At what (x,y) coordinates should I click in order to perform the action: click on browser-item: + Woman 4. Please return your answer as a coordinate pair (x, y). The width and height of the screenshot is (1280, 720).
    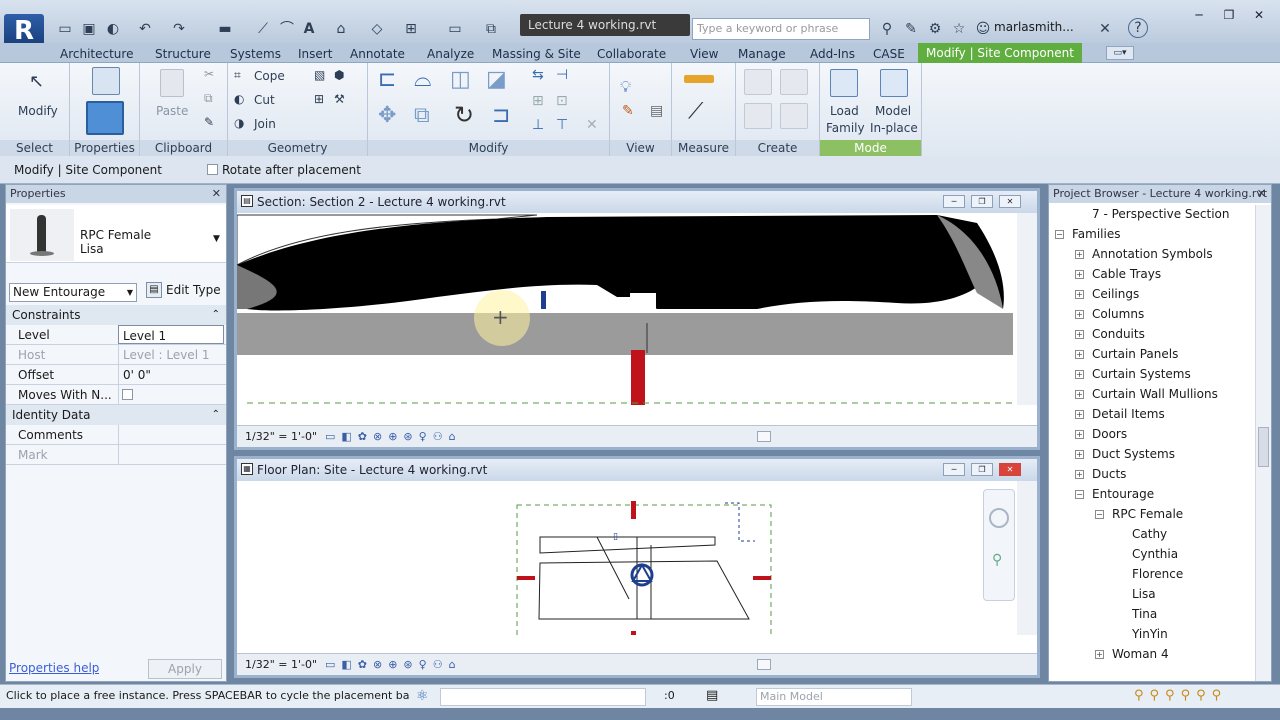
    Looking at the image, I should click on (1132, 654).